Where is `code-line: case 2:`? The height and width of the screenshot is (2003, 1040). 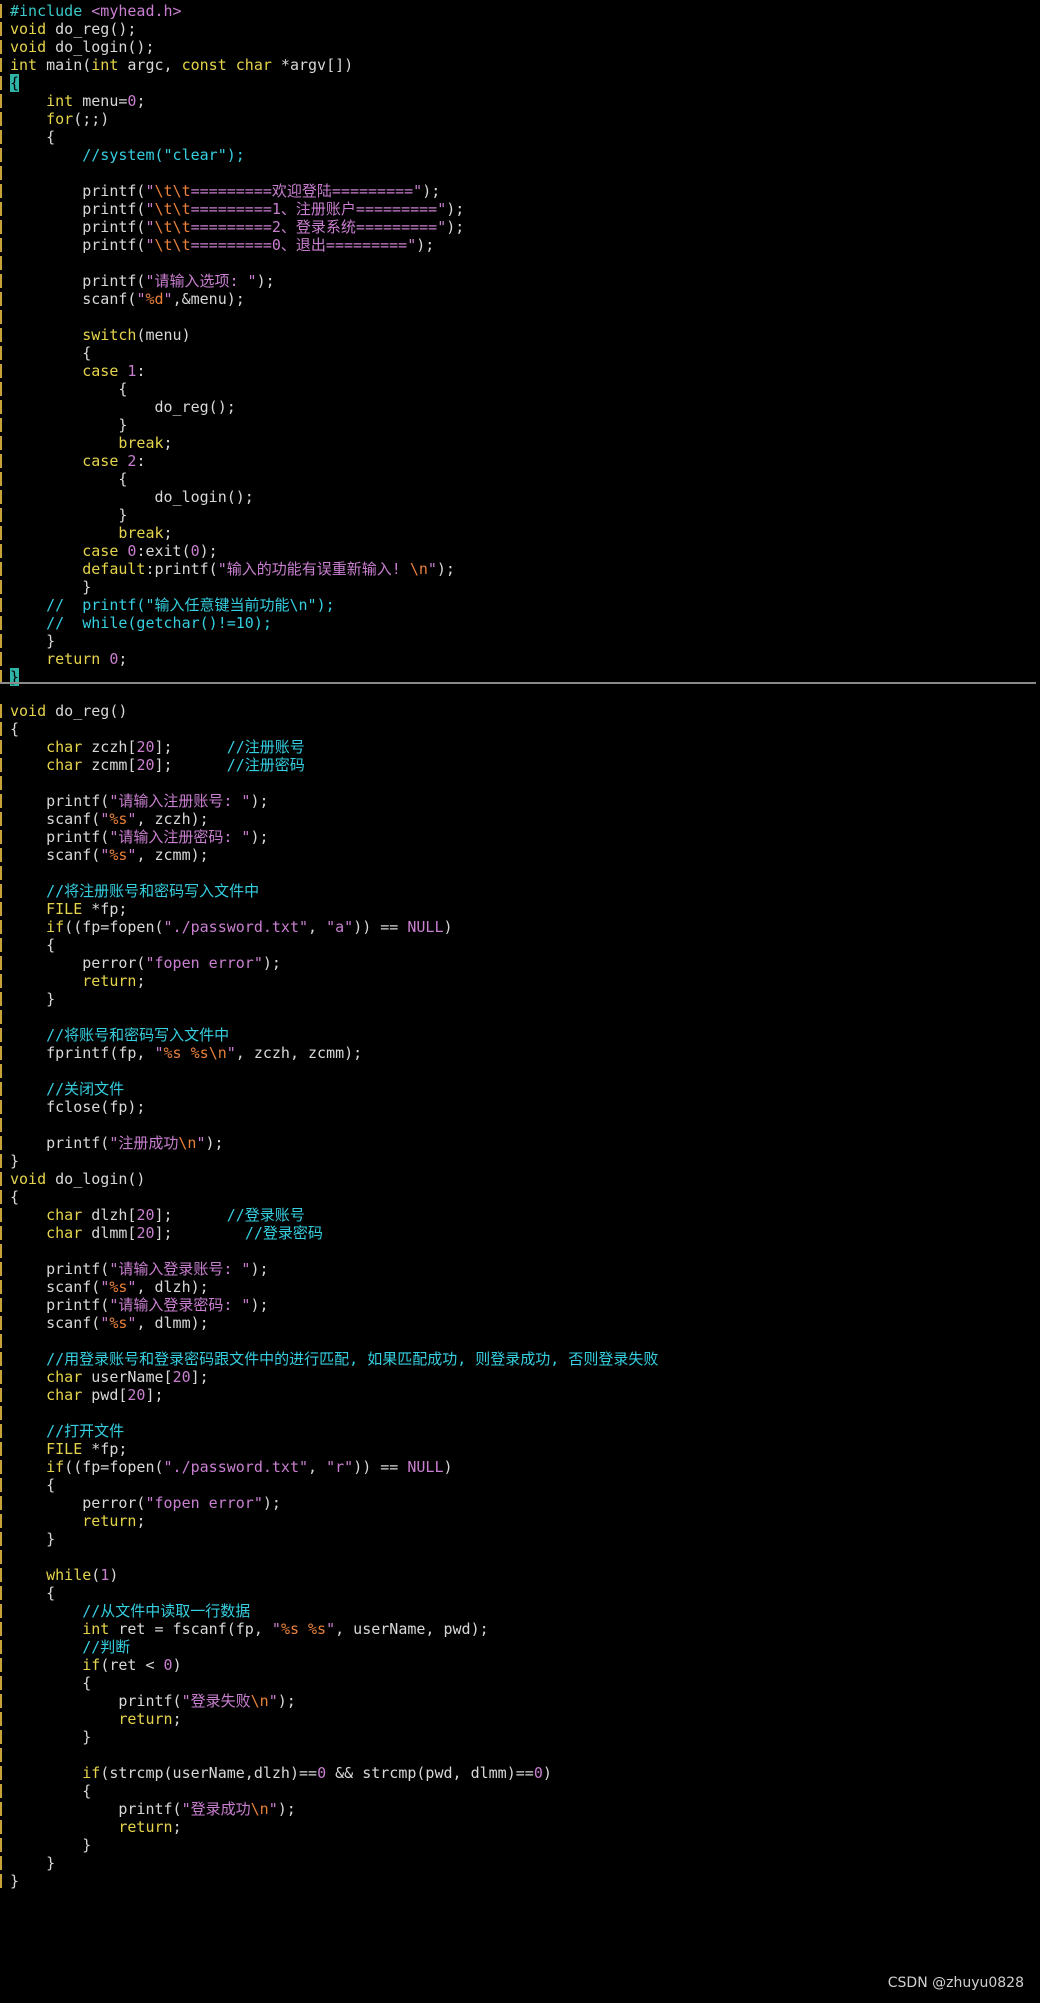
code-line: case 2: is located at coordinates (520, 461).